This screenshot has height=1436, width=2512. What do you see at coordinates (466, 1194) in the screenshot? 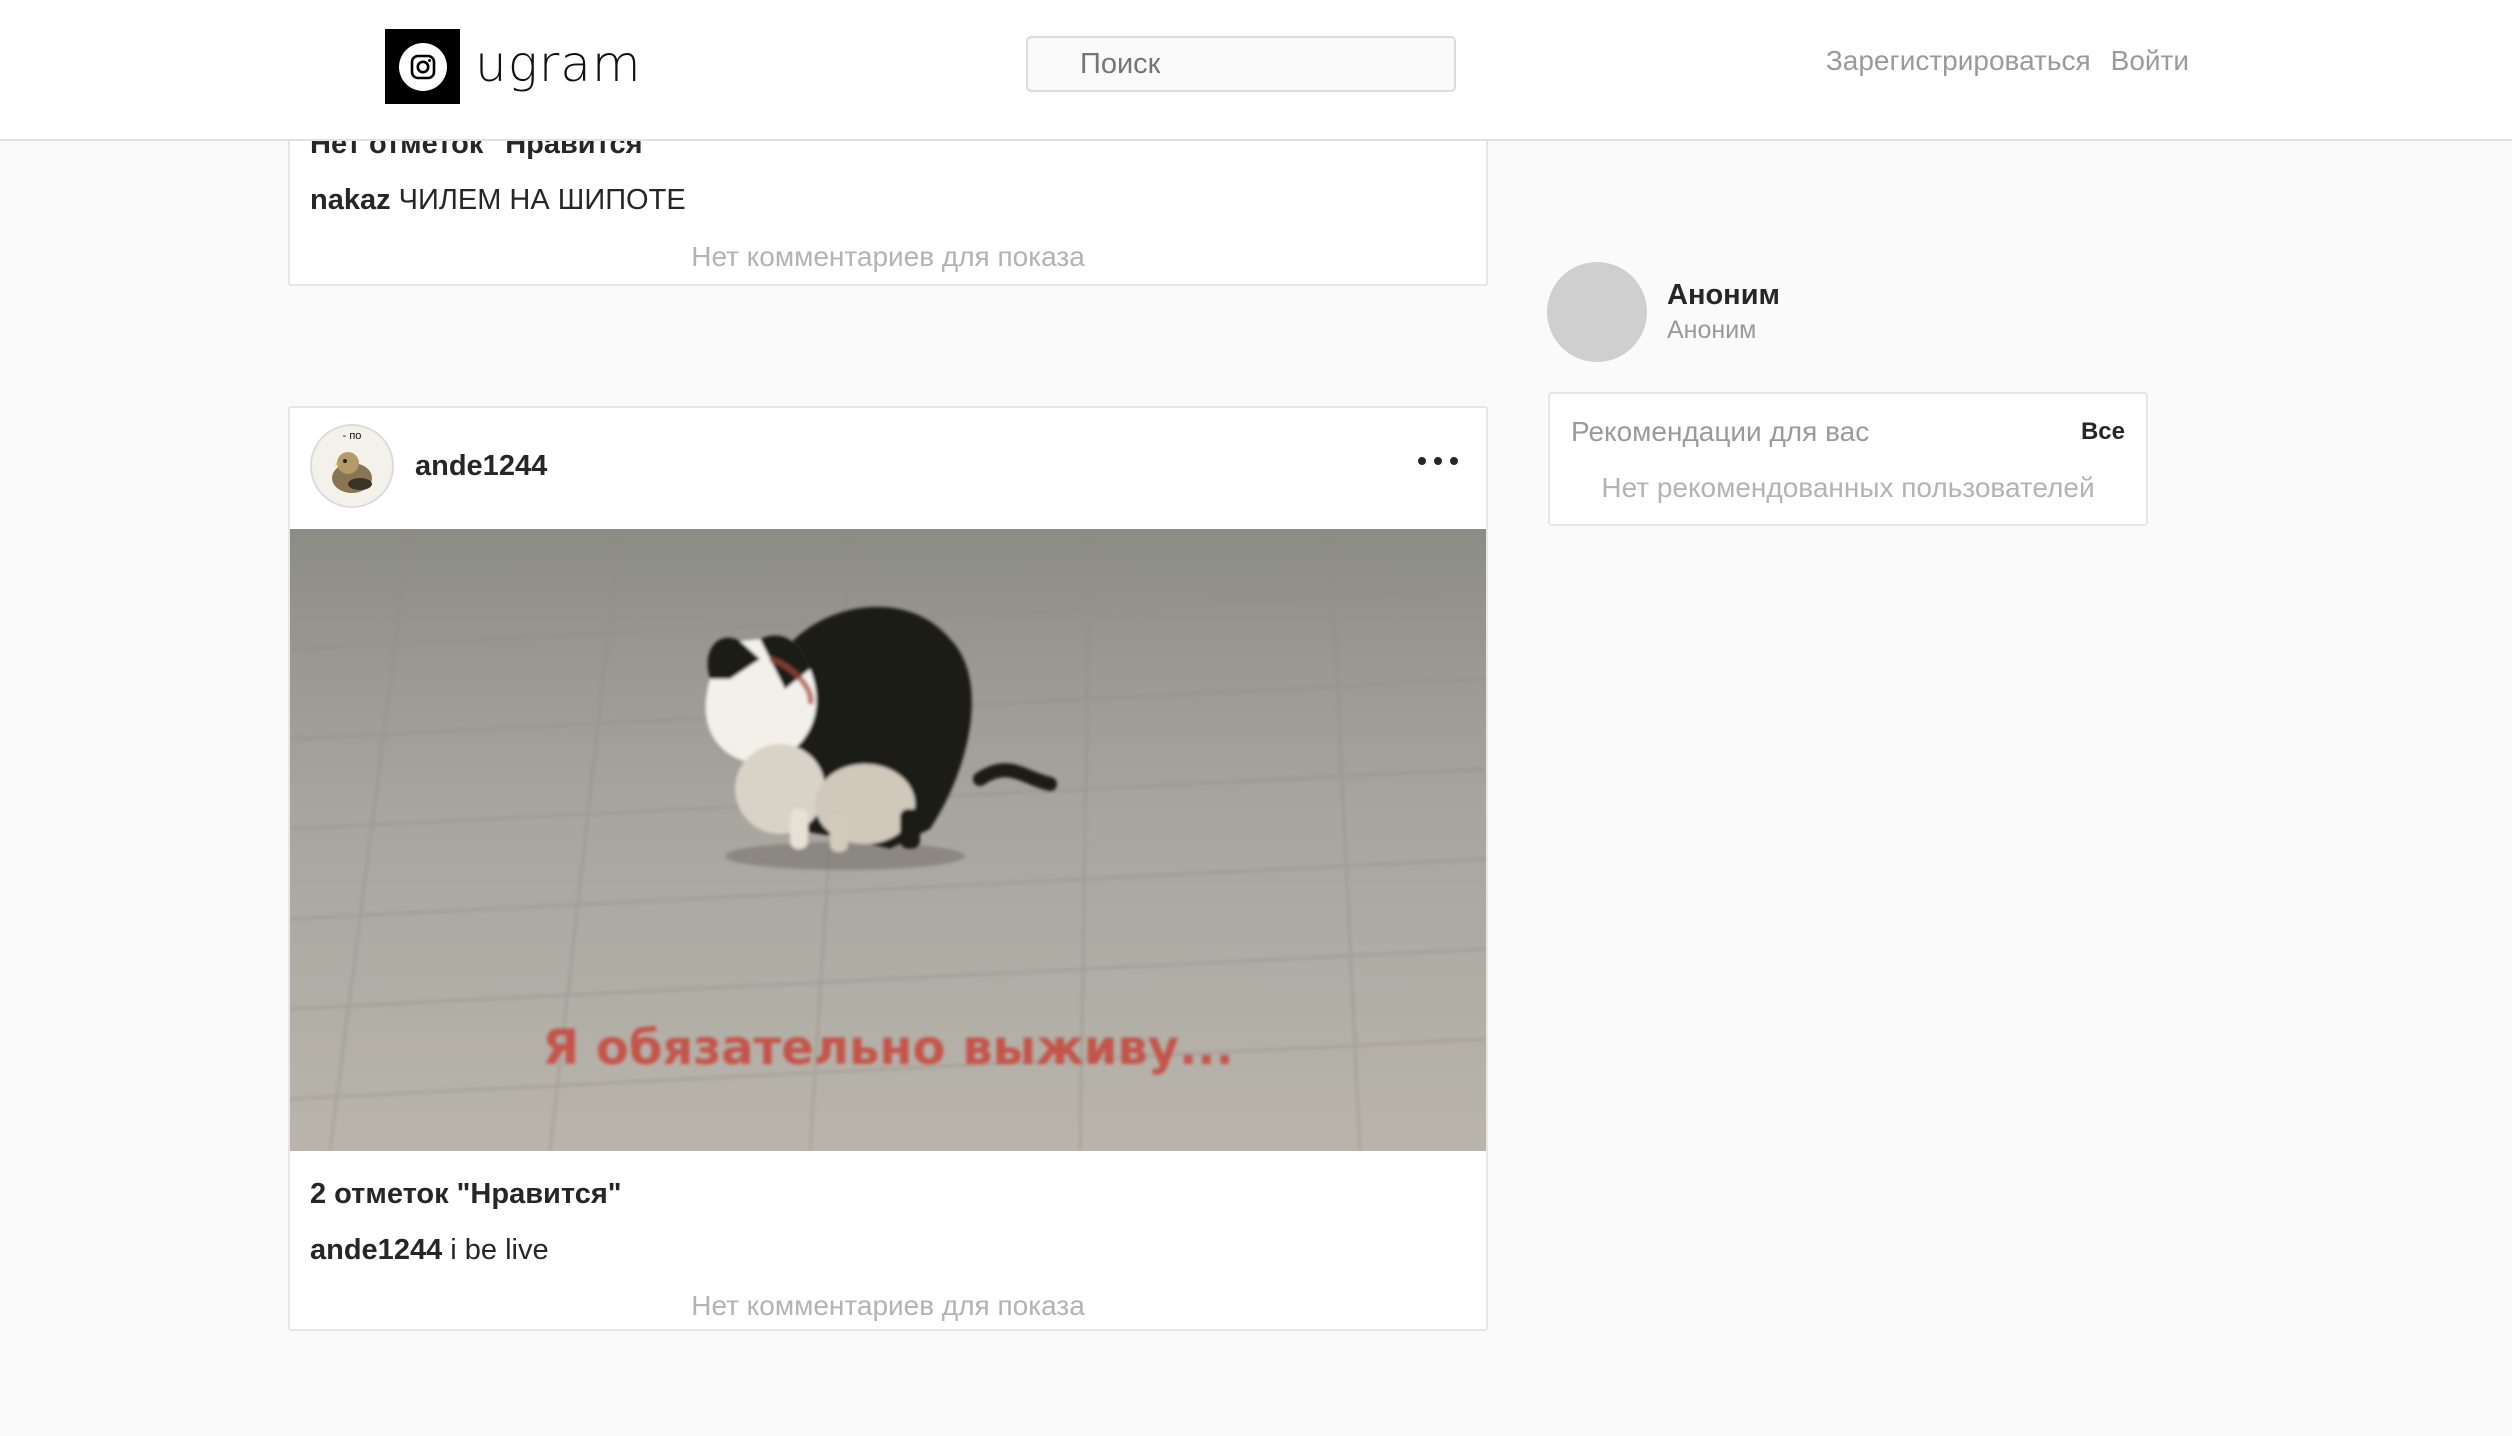
I see `likes-count: 2 отметок "Нравится"` at bounding box center [466, 1194].